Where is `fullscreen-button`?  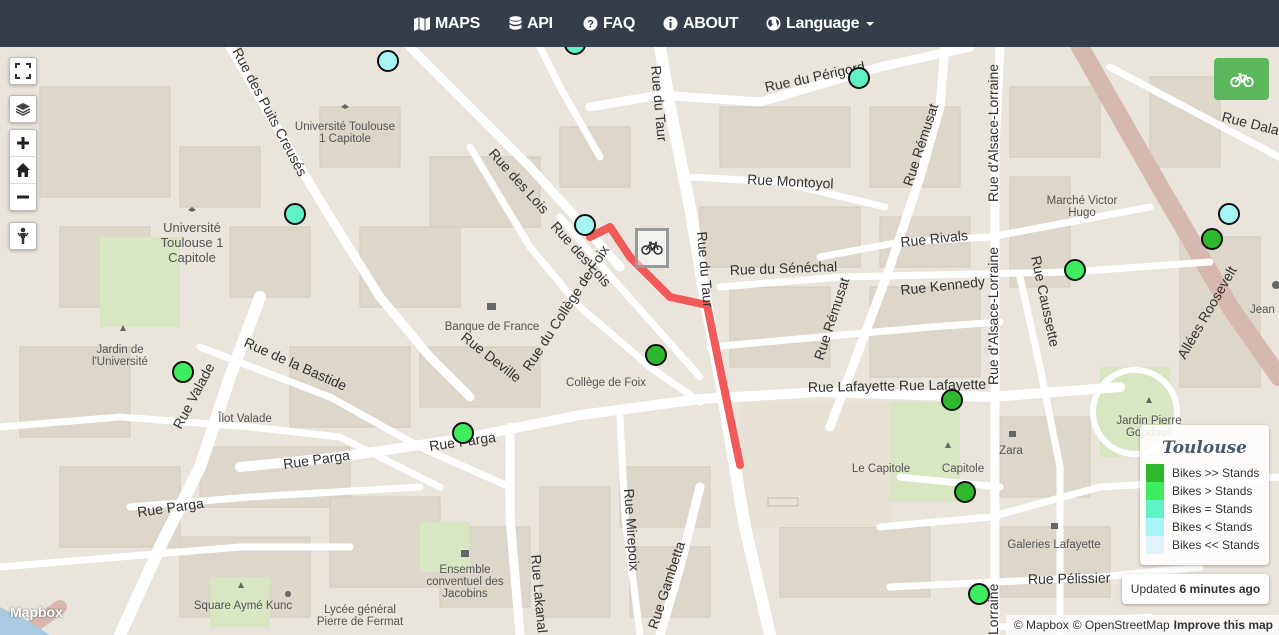 fullscreen-button is located at coordinates (23, 71).